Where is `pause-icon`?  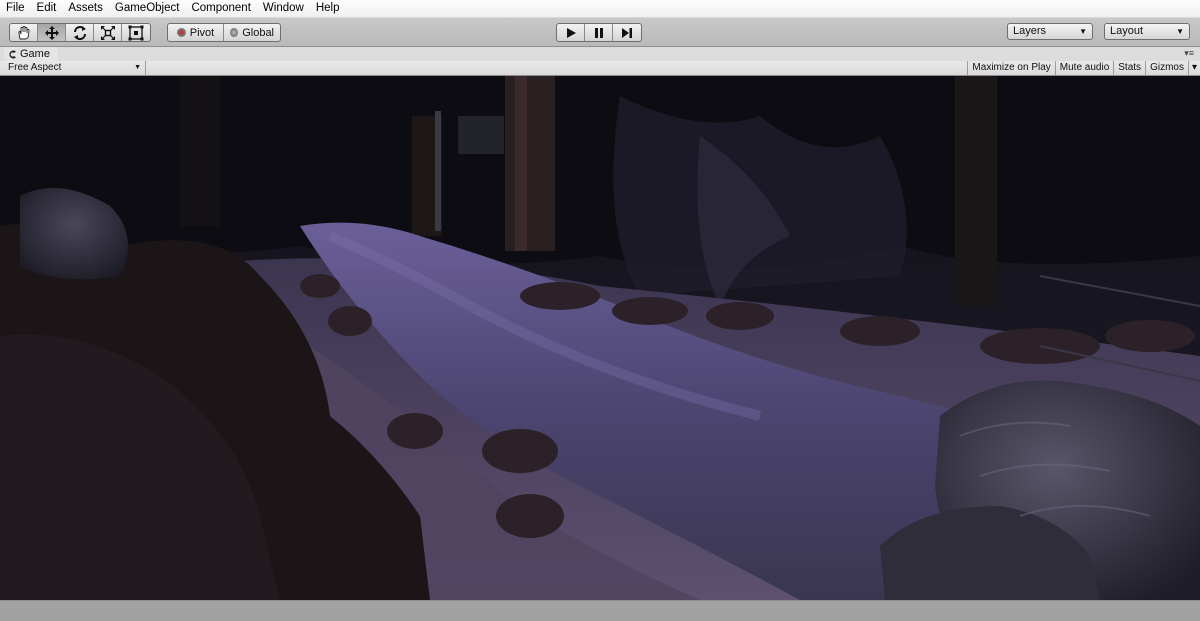
pause-icon is located at coordinates (598, 32).